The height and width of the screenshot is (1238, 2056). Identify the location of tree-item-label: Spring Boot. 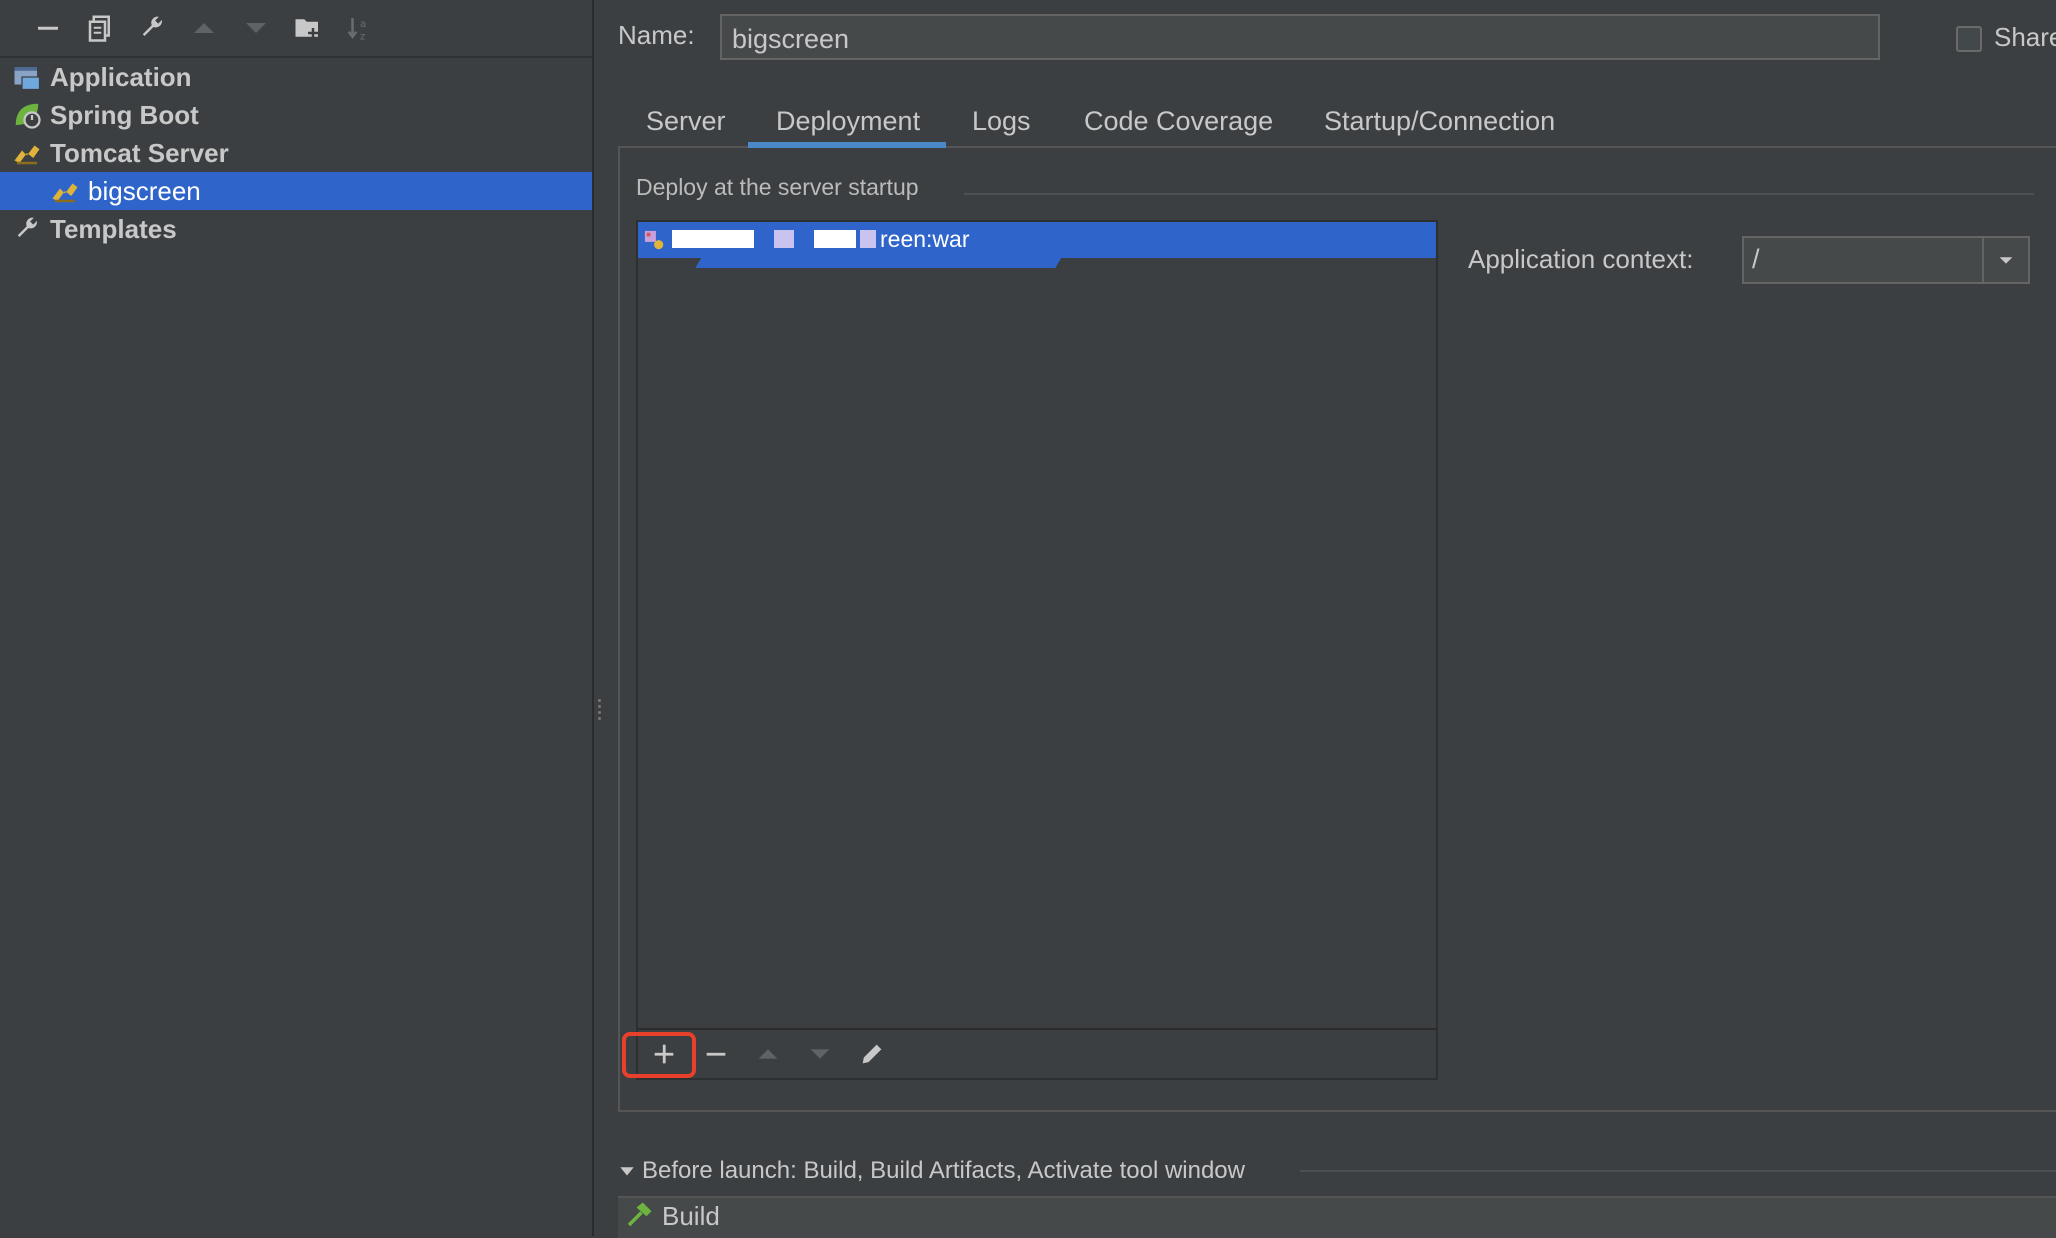
(124, 114).